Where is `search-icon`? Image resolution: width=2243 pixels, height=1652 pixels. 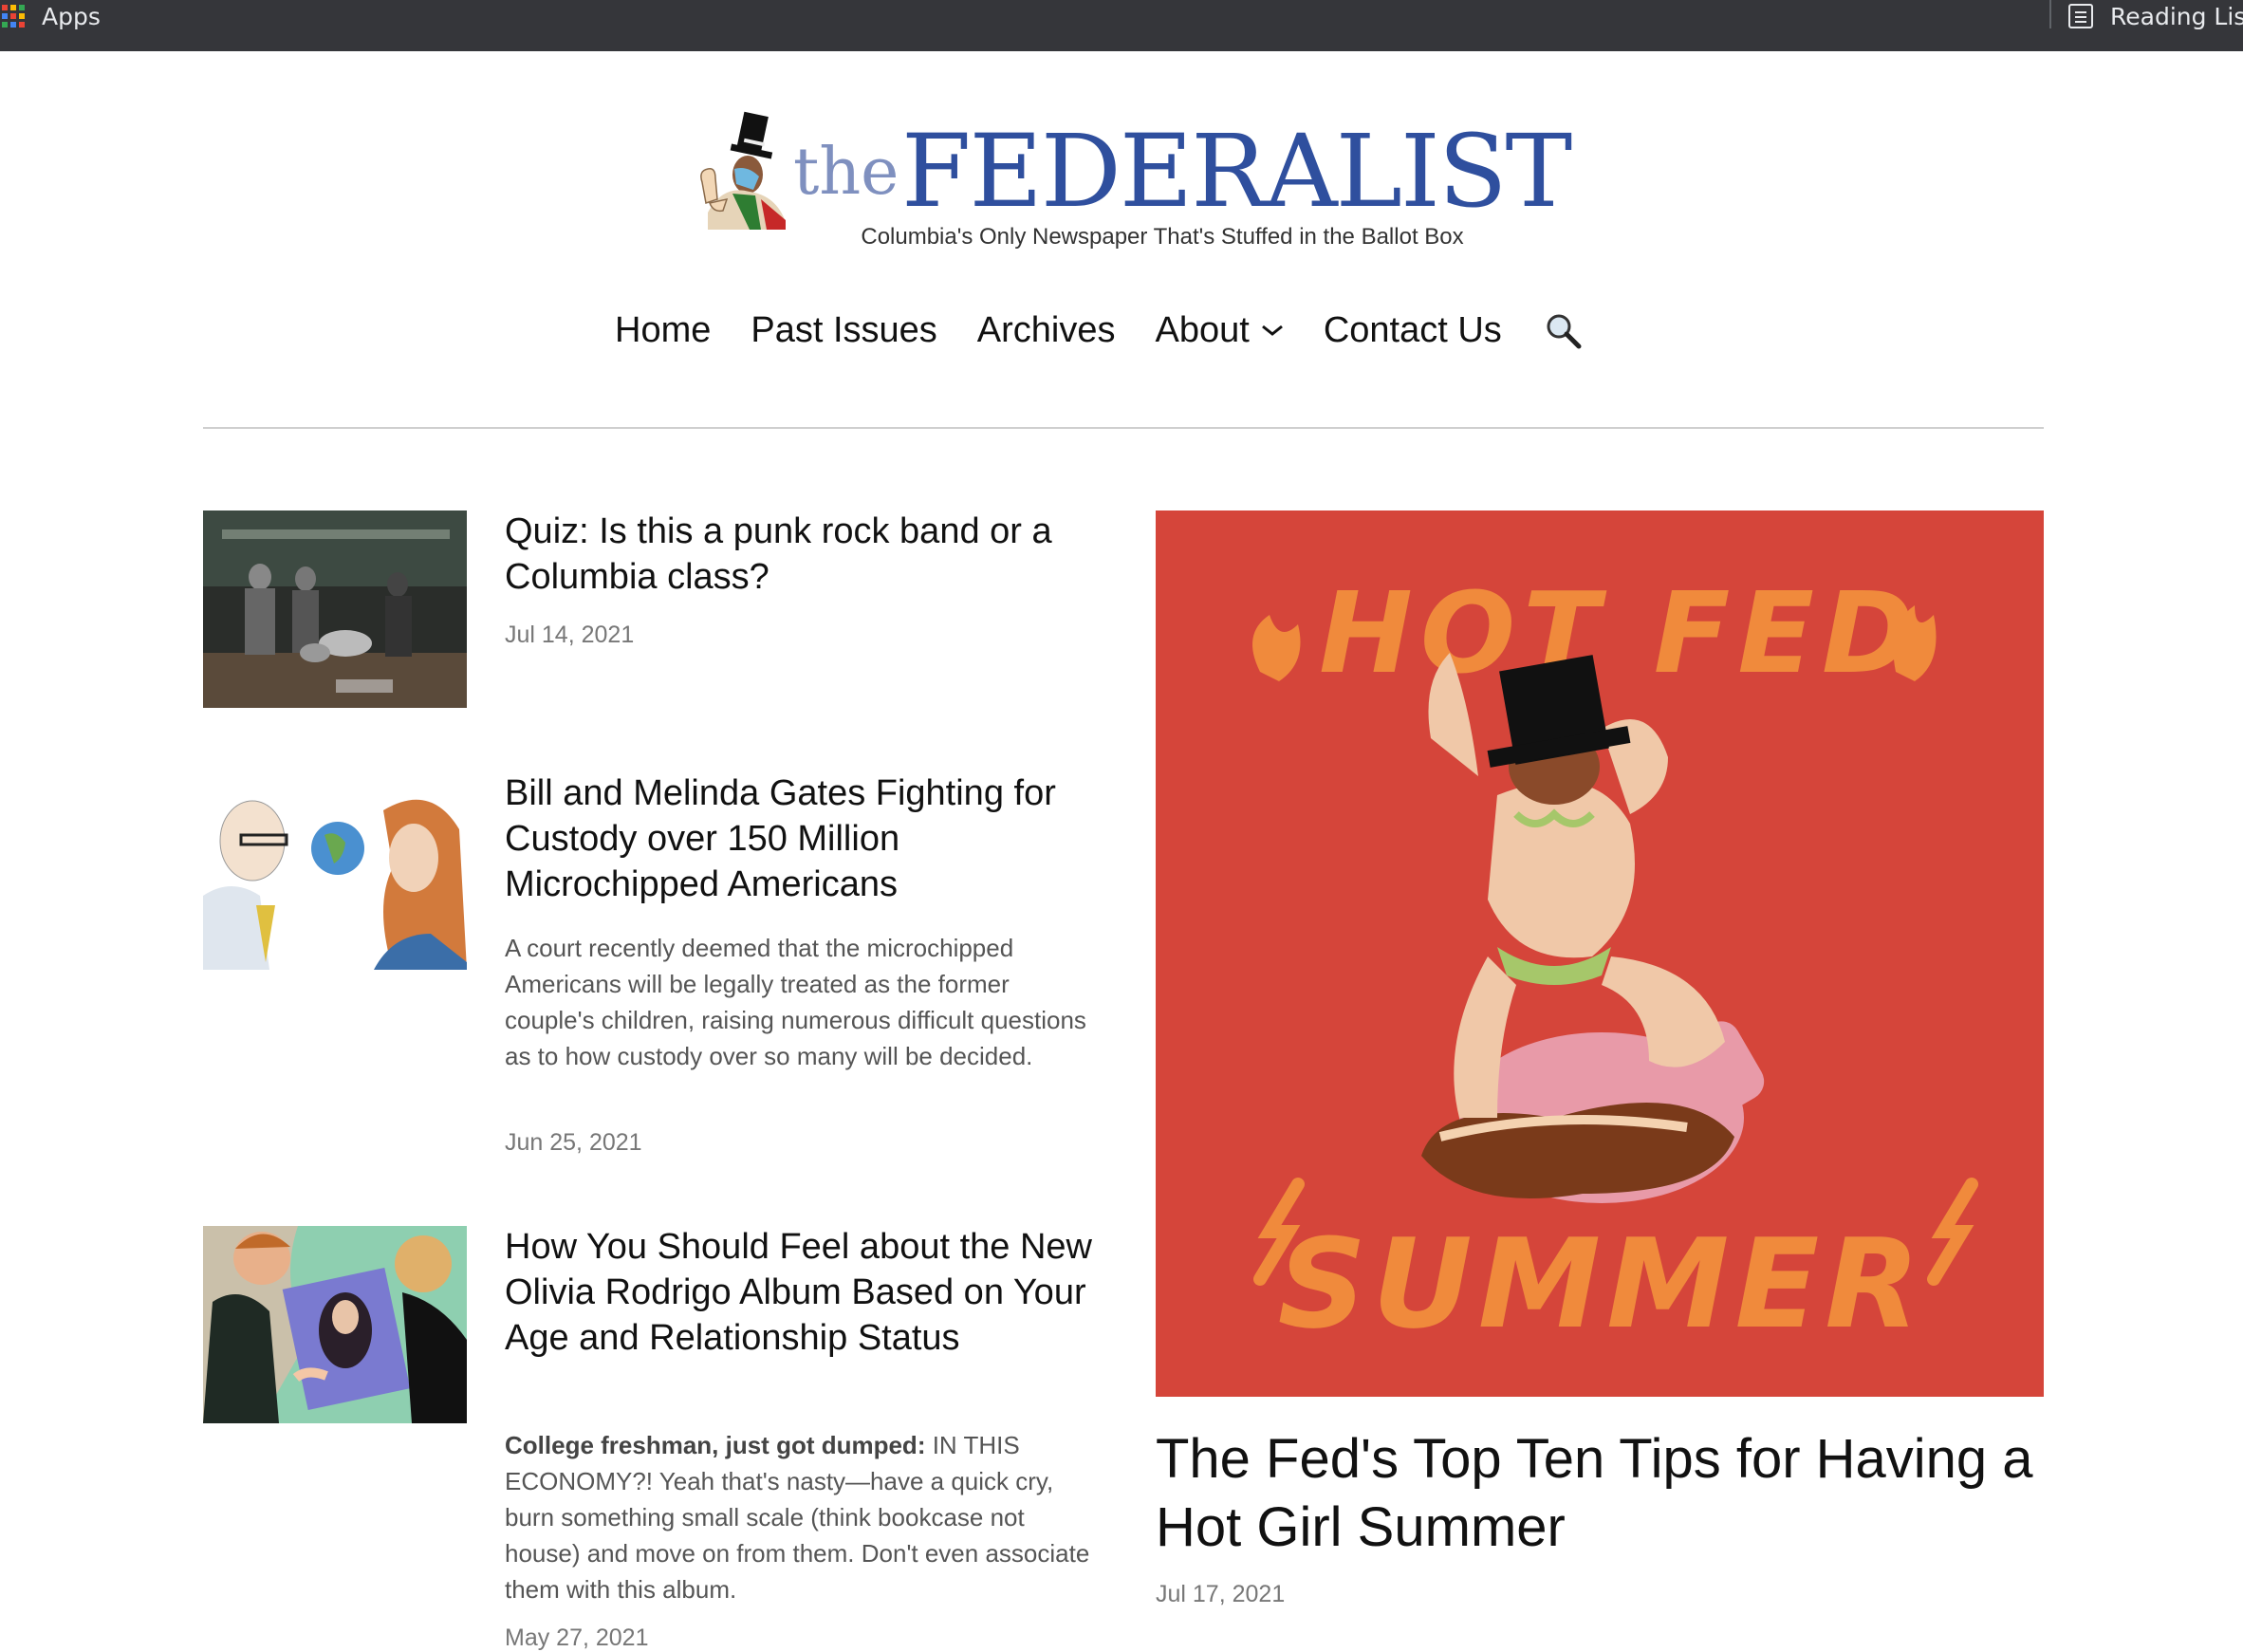 search-icon is located at coordinates (1563, 330).